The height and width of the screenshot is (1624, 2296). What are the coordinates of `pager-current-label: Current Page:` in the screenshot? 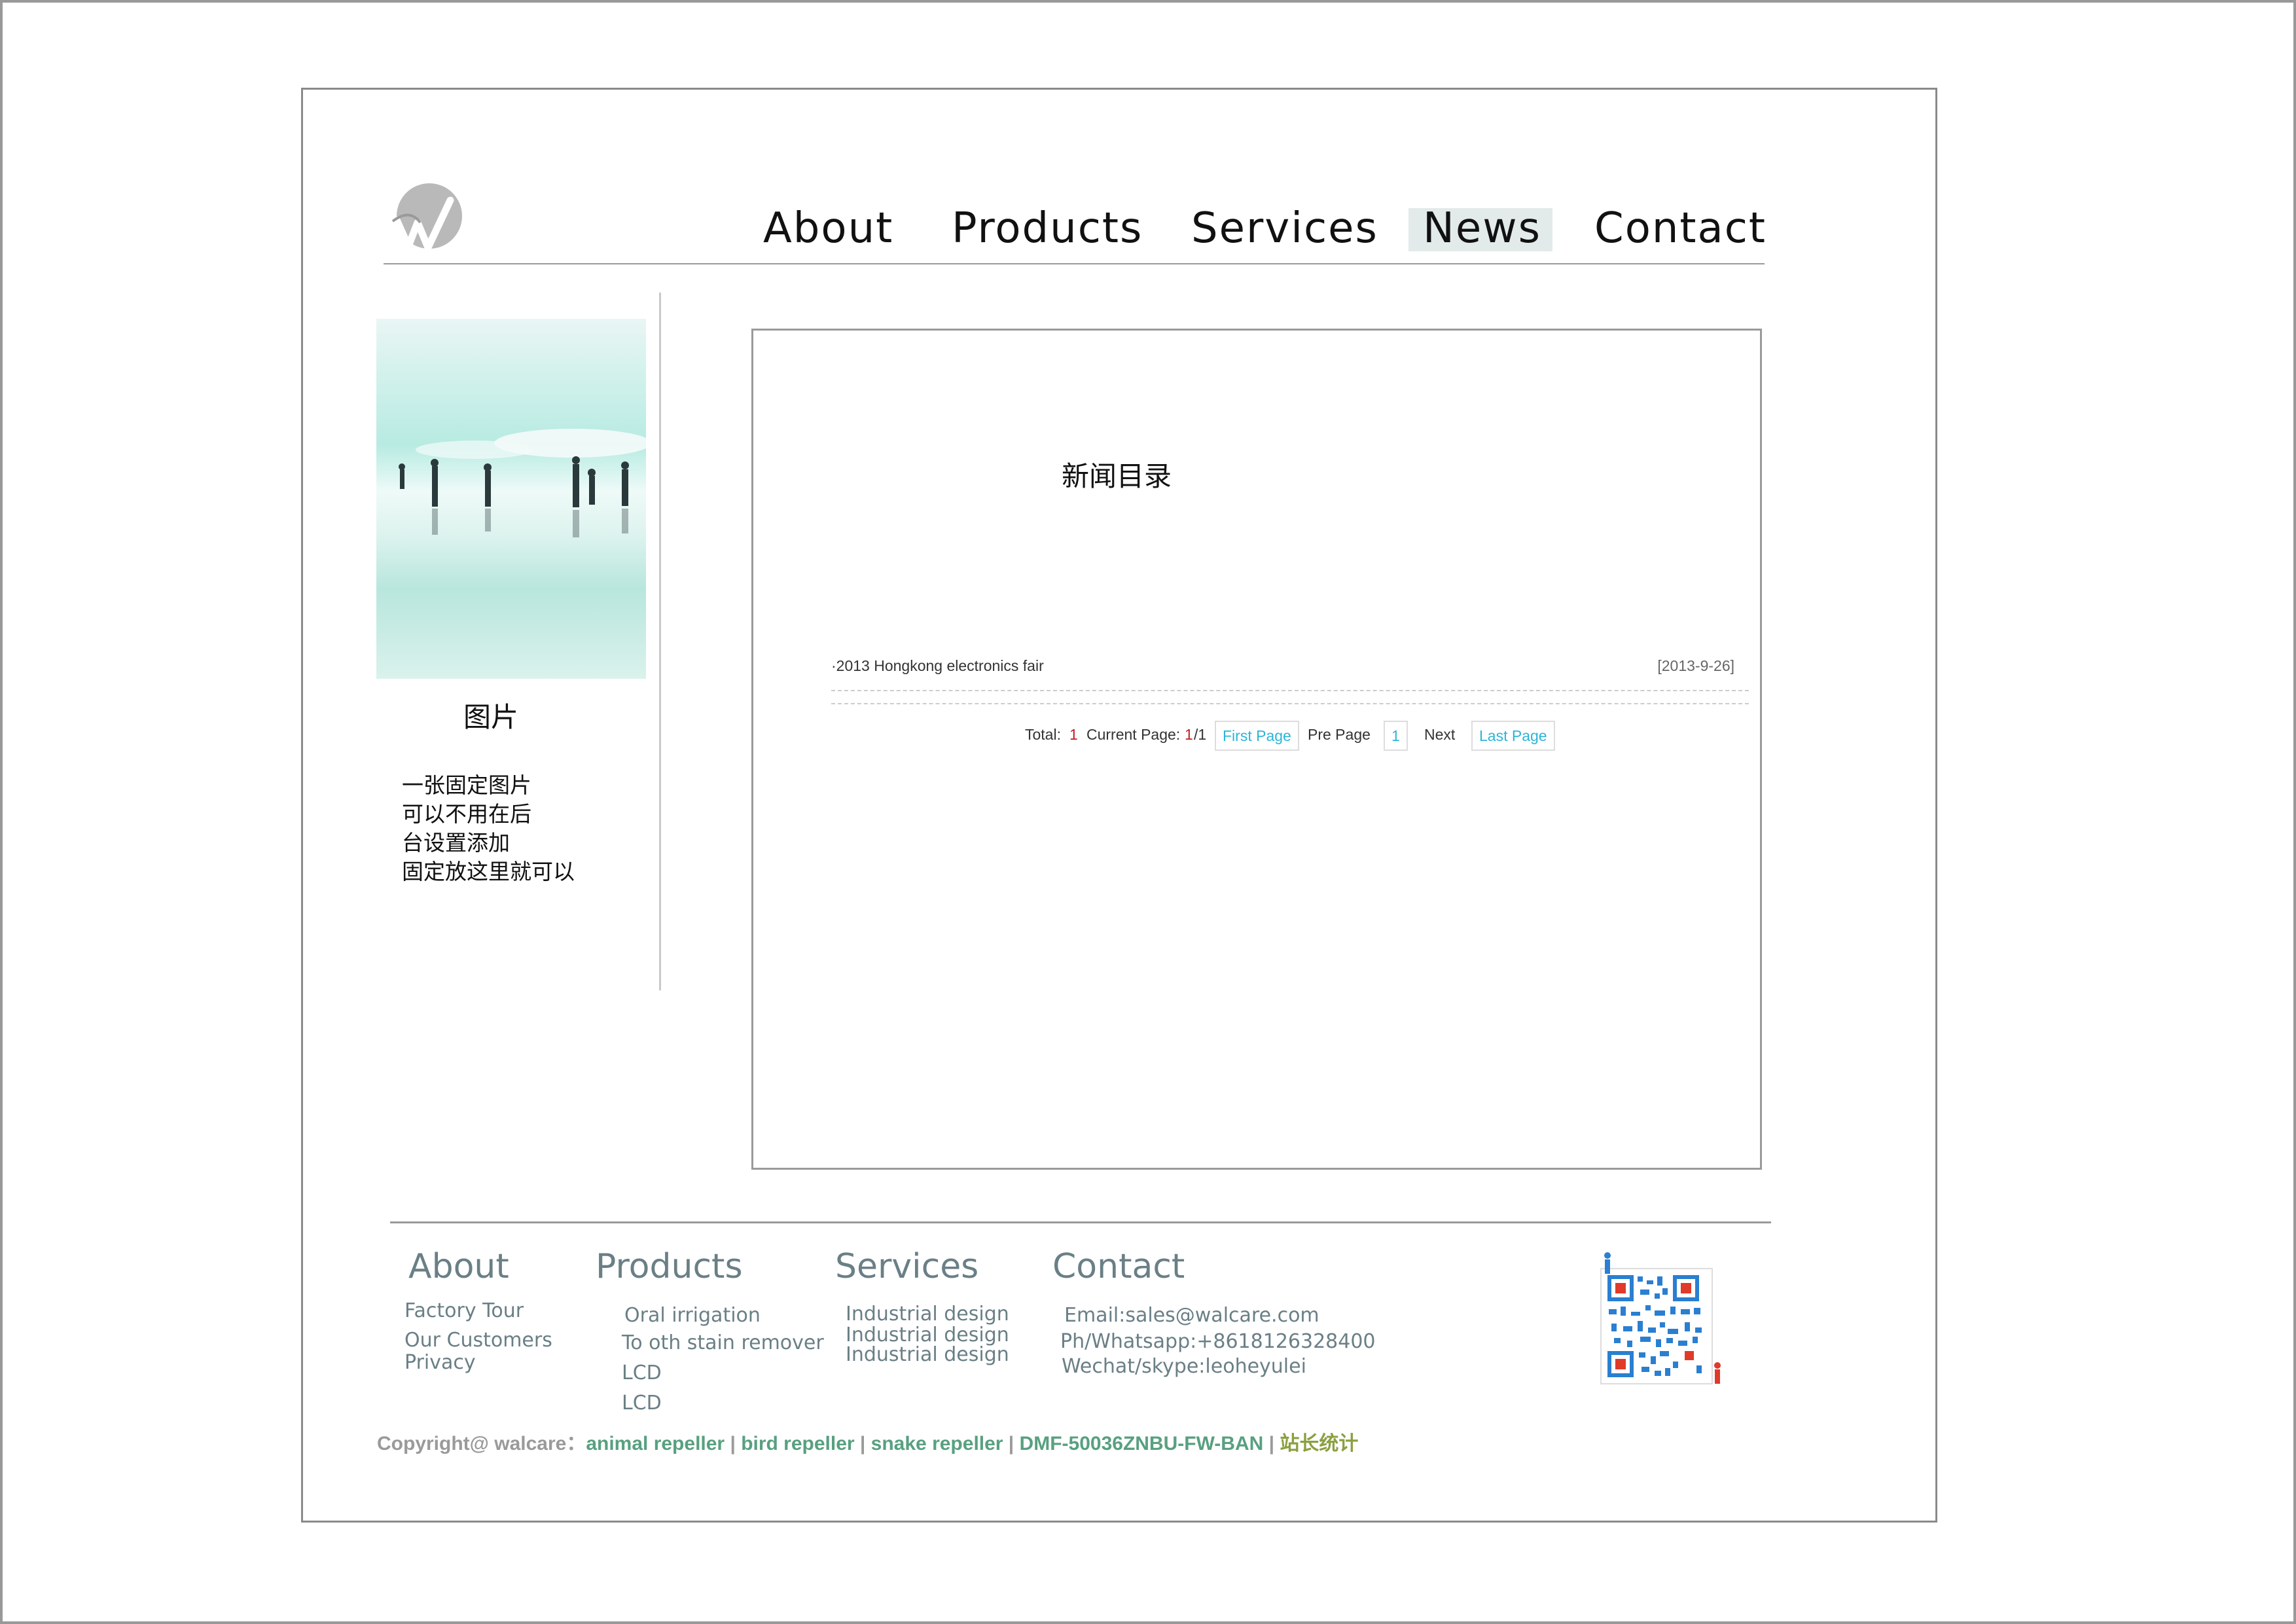 It's located at (1133, 734).